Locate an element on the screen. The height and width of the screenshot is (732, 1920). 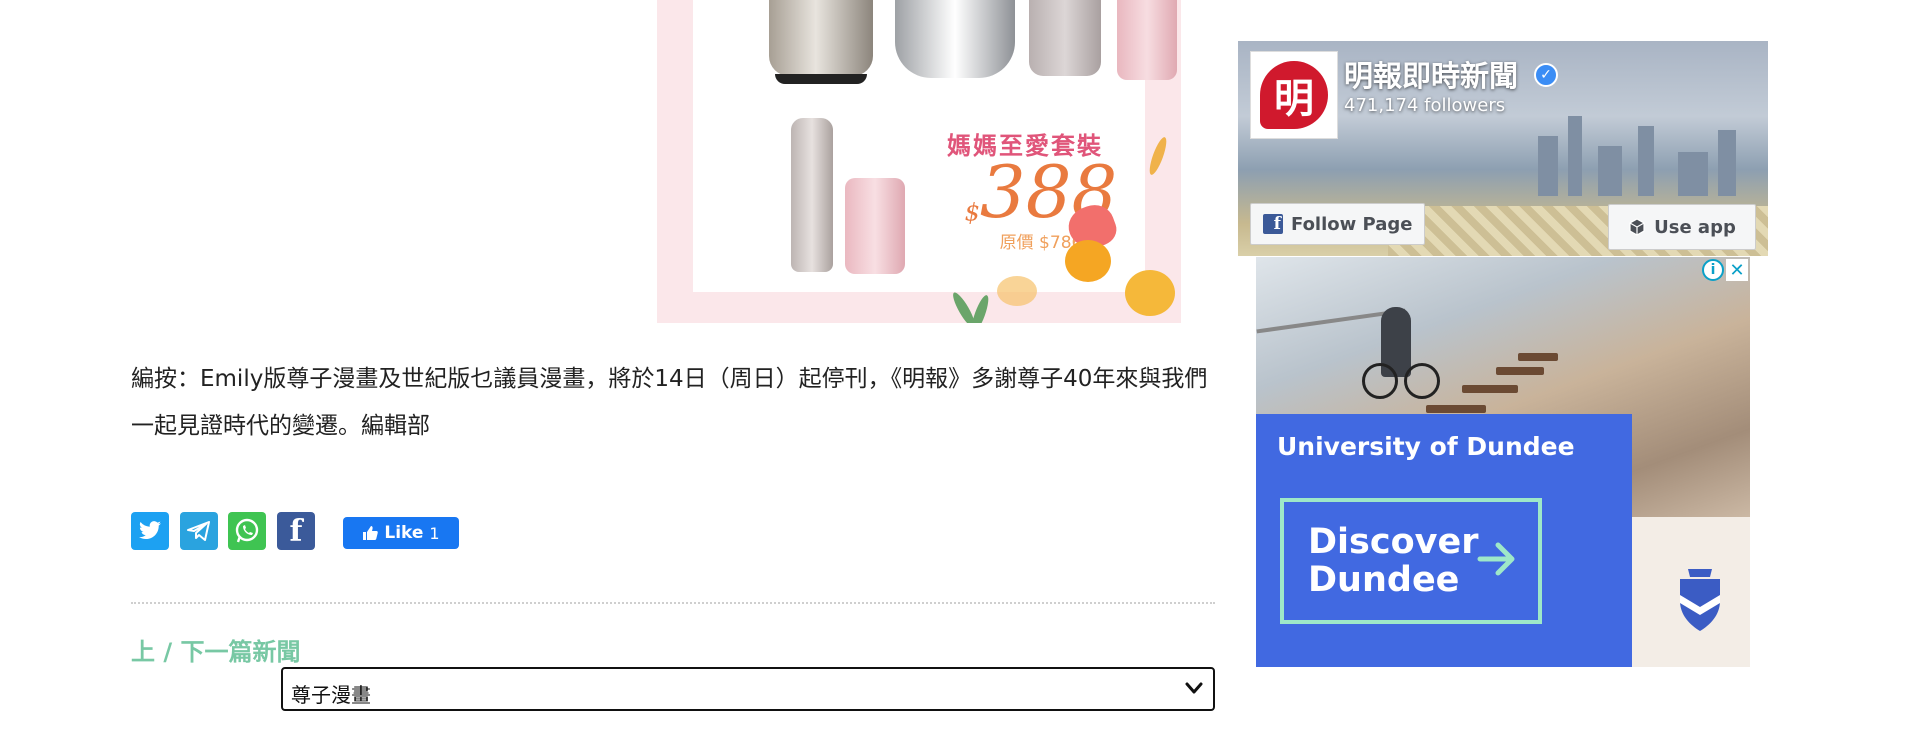
university-name: University of Dundee is located at coordinates (1426, 446).